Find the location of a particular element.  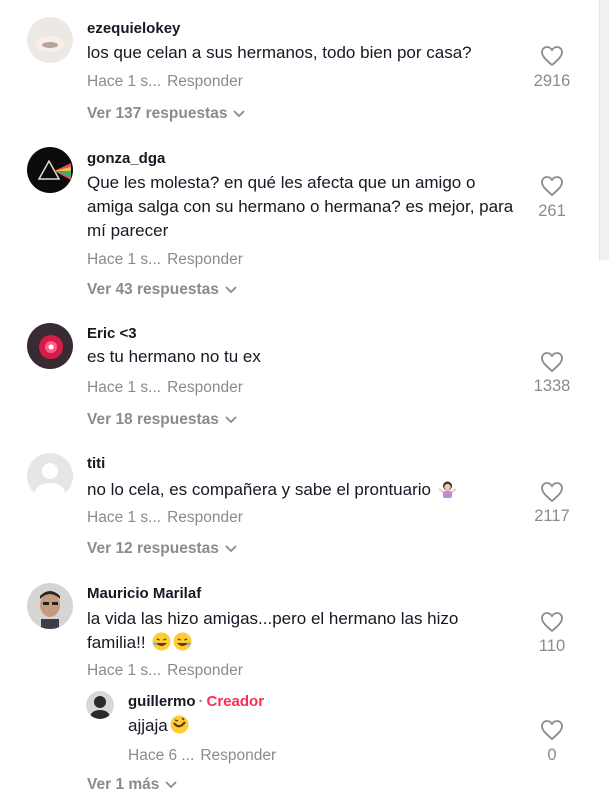

reply-header: guillermo · Creador is located at coordinates (196, 701).